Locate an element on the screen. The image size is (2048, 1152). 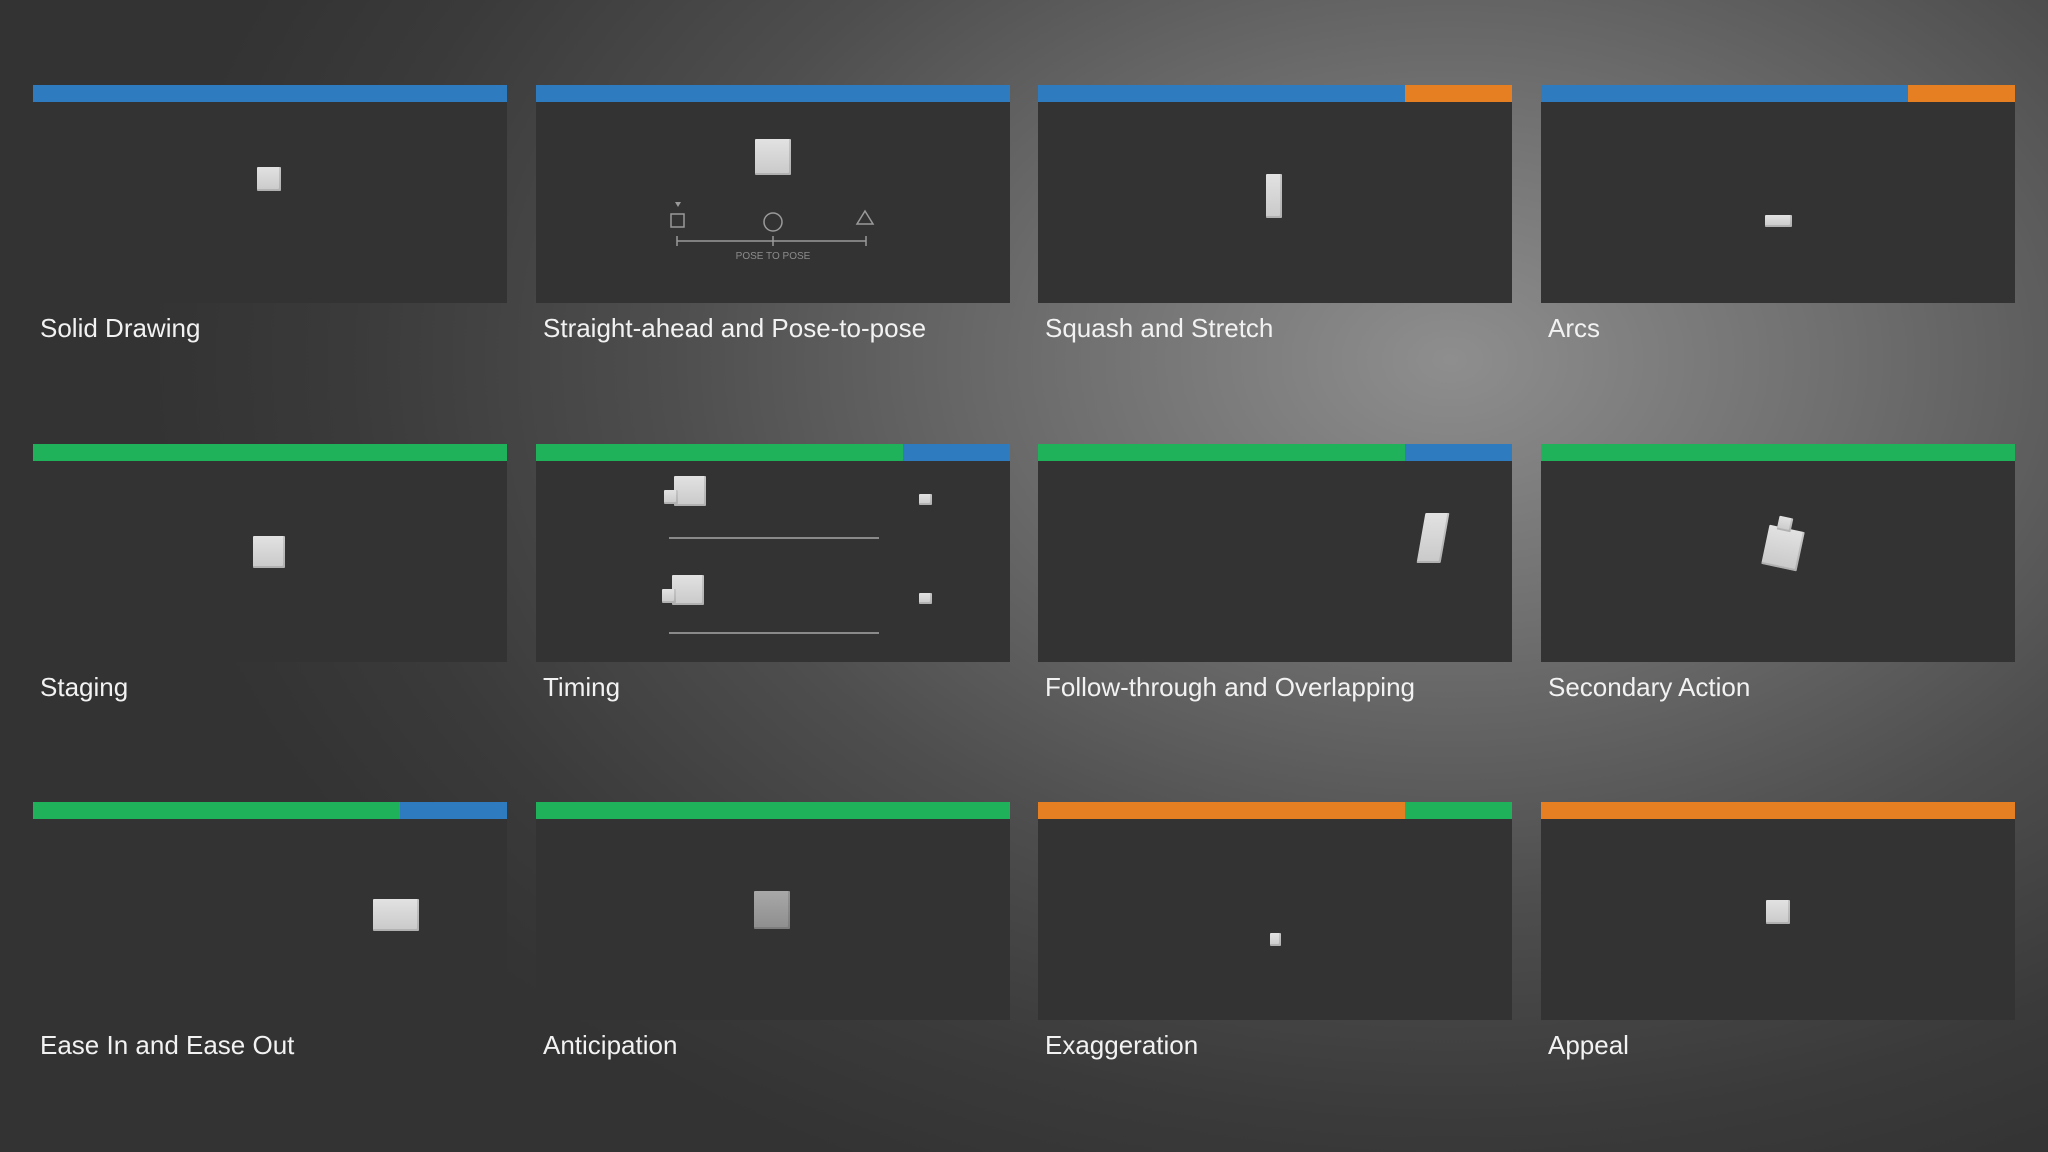
card-squash-and-stretch: Squash and Stretch is located at coordinates (1275, 214).